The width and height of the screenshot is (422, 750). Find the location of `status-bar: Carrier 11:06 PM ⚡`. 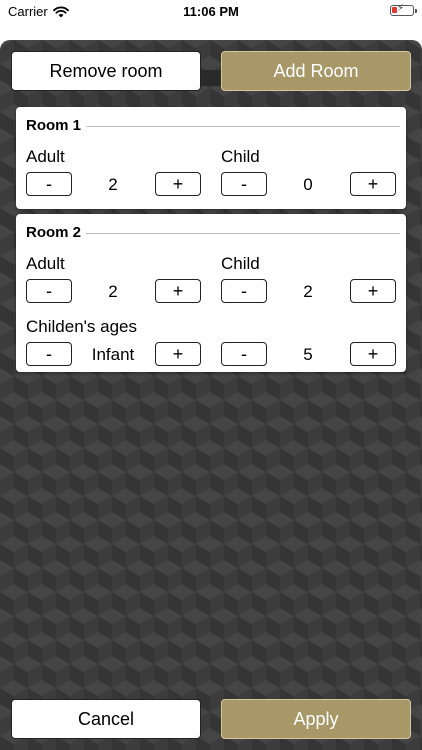

status-bar: Carrier 11:06 PM ⚡ is located at coordinates (211, 13).